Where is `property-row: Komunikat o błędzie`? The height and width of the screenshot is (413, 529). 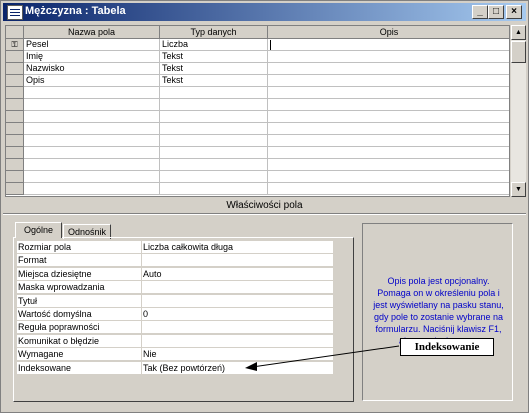
property-row: Komunikat o błędzie is located at coordinates (175, 341).